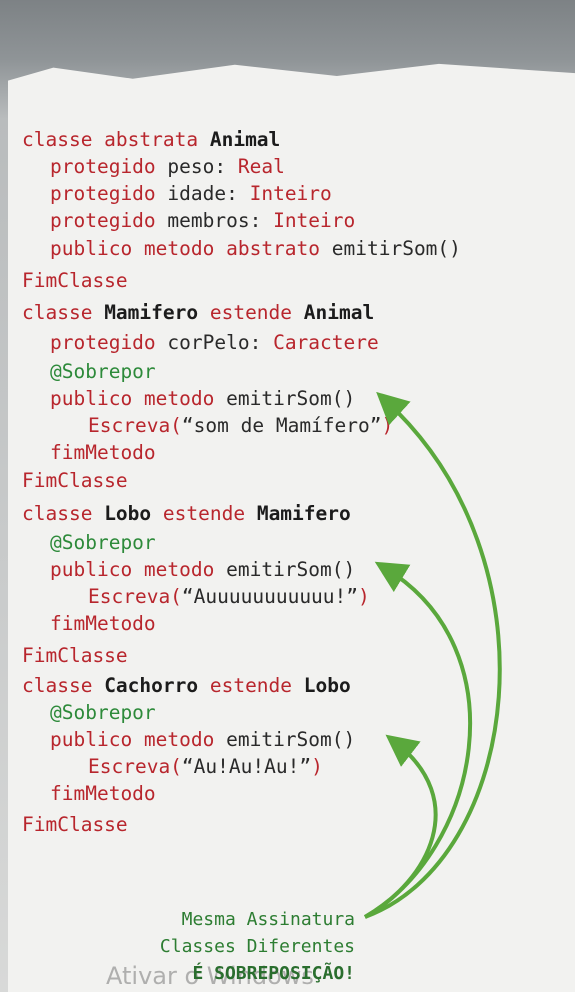 The height and width of the screenshot is (992, 575). What do you see at coordinates (401, 826) in the screenshot?
I see `arrow-to-cachorro-method` at bounding box center [401, 826].